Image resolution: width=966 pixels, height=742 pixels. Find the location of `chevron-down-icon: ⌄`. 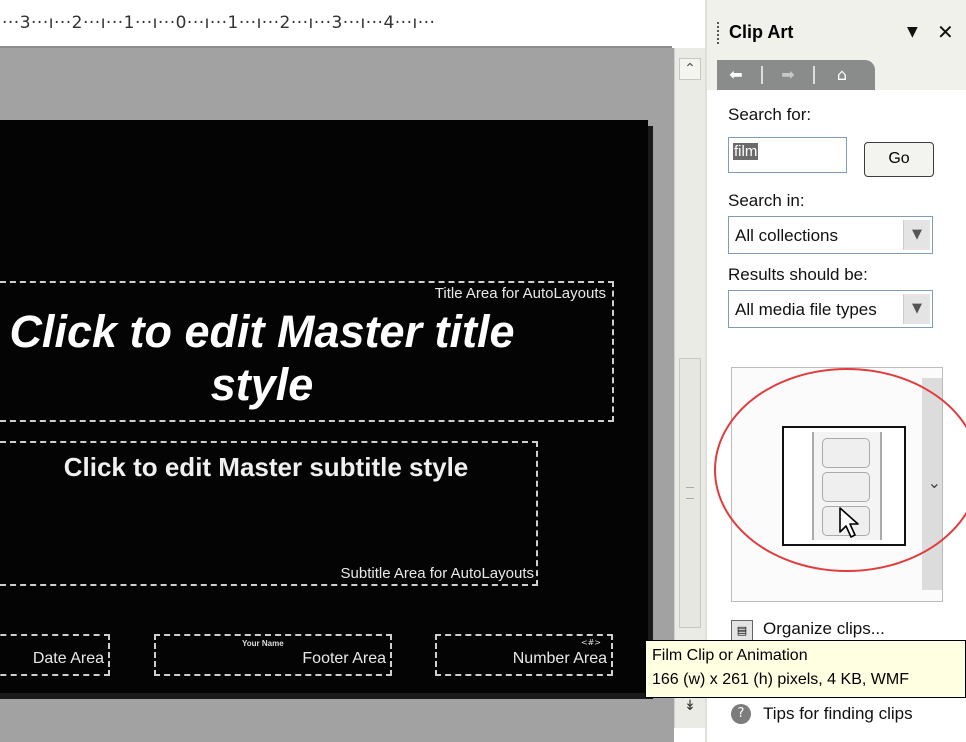

chevron-down-icon: ⌄ is located at coordinates (934, 482).